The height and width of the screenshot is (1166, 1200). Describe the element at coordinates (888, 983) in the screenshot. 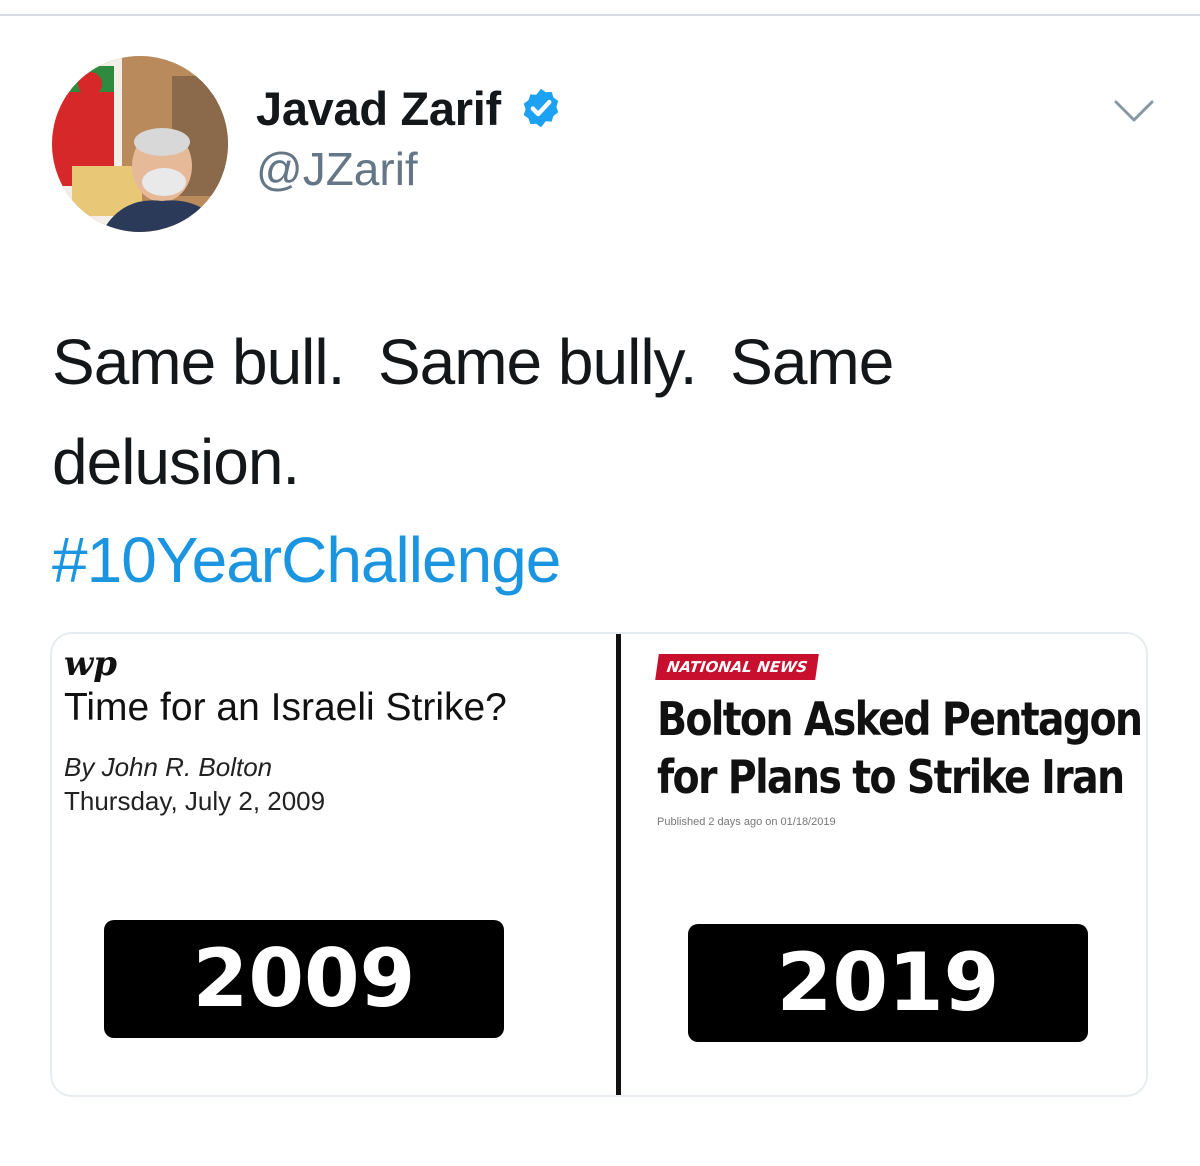

I see `year-label-2019: 2019` at that location.